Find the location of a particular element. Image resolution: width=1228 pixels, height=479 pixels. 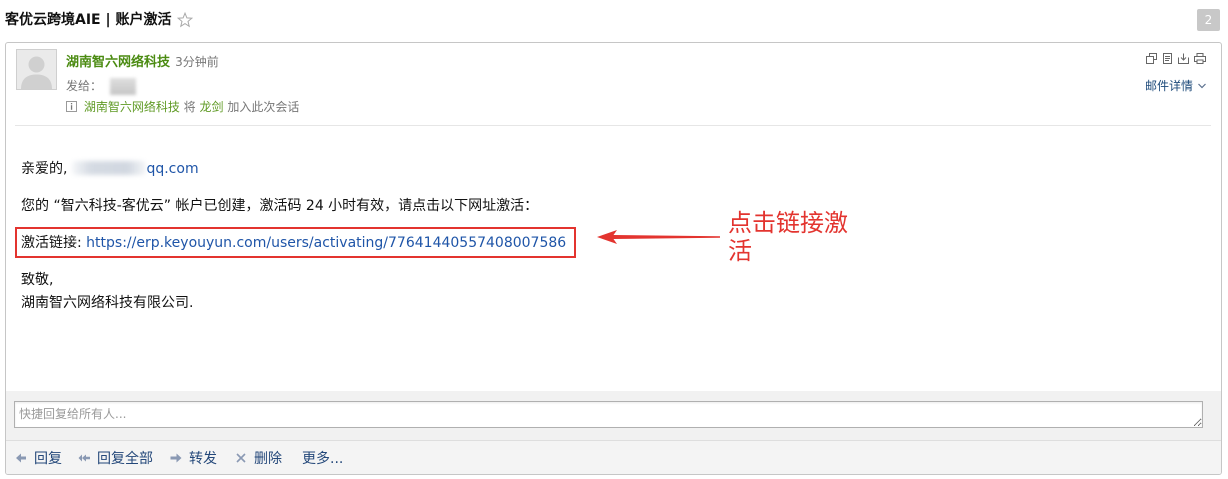

header-divider is located at coordinates (613, 125).